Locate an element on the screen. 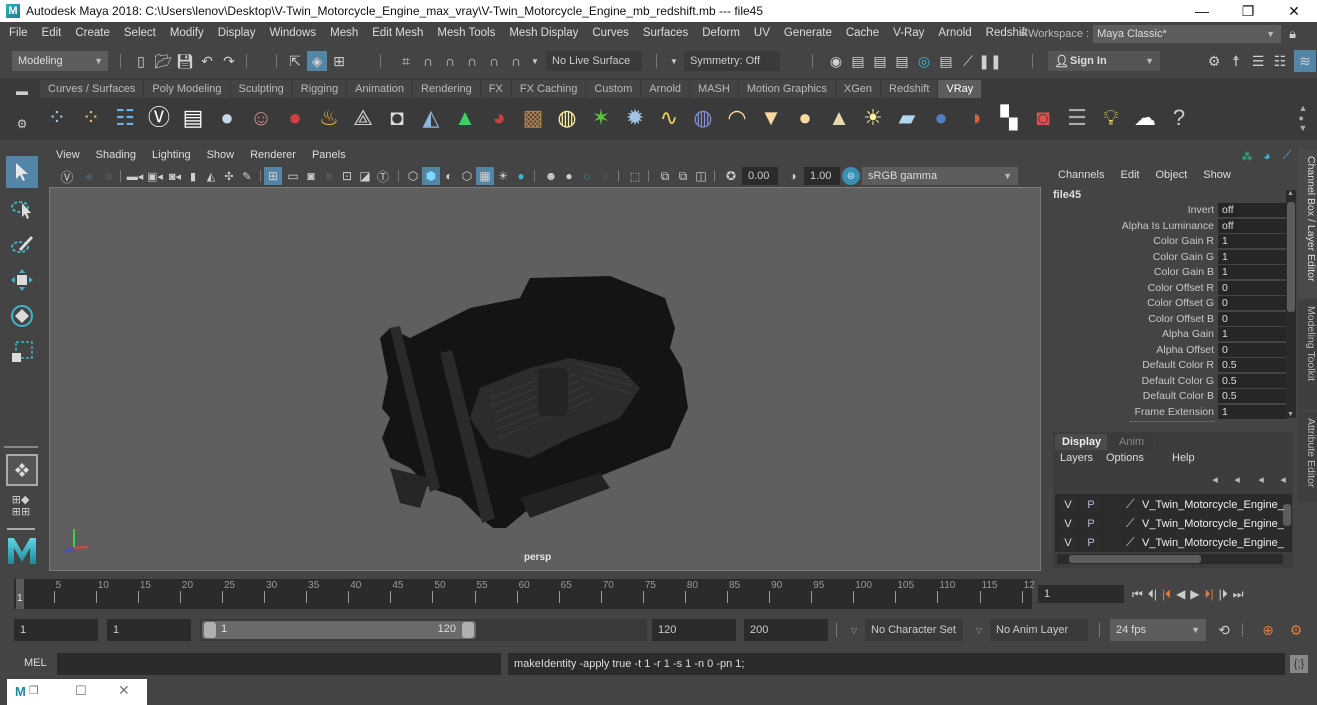 The width and height of the screenshot is (1317, 705). channels-menu: Channels is located at coordinates (1089, 175).